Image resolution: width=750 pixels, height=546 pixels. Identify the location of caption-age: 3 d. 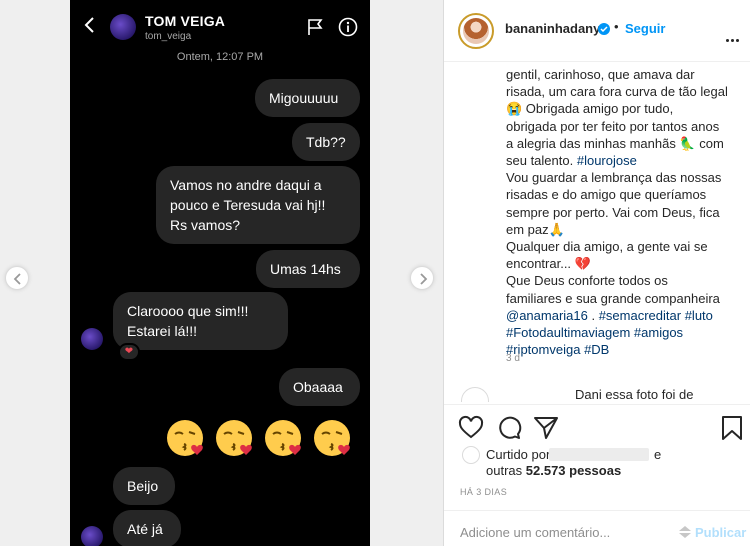
(513, 358).